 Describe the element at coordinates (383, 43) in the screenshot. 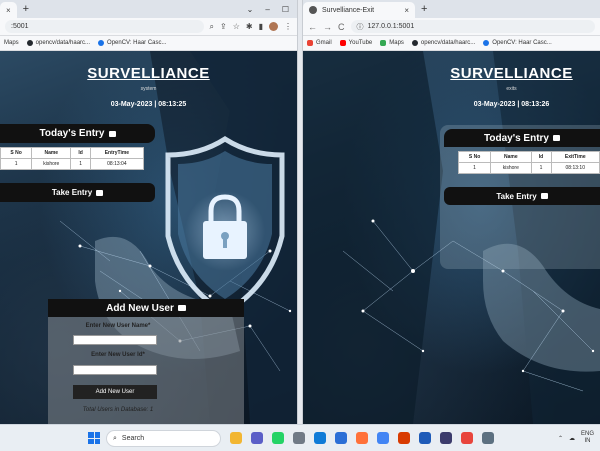

I see `maps-icon` at that location.